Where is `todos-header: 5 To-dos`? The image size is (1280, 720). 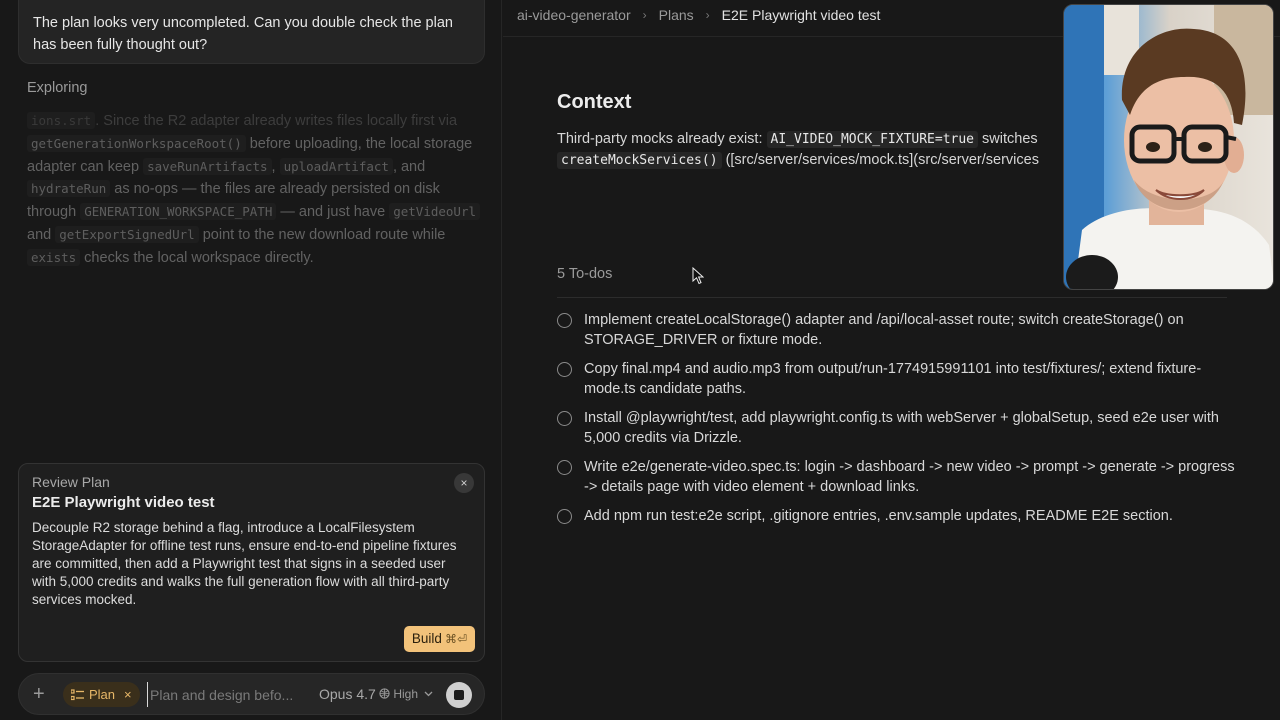 todos-header: 5 To-dos is located at coordinates (585, 274).